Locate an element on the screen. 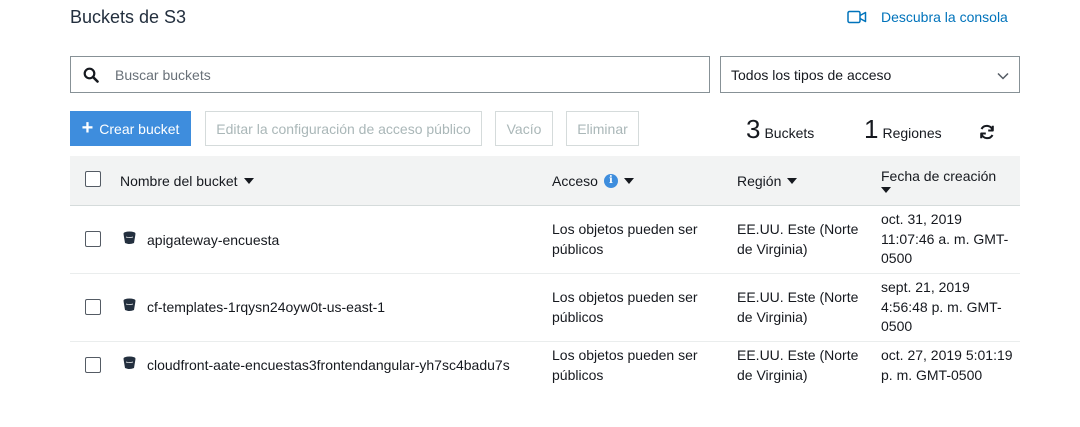  bucket-name: apigateway-encuesta is located at coordinates (213, 241).